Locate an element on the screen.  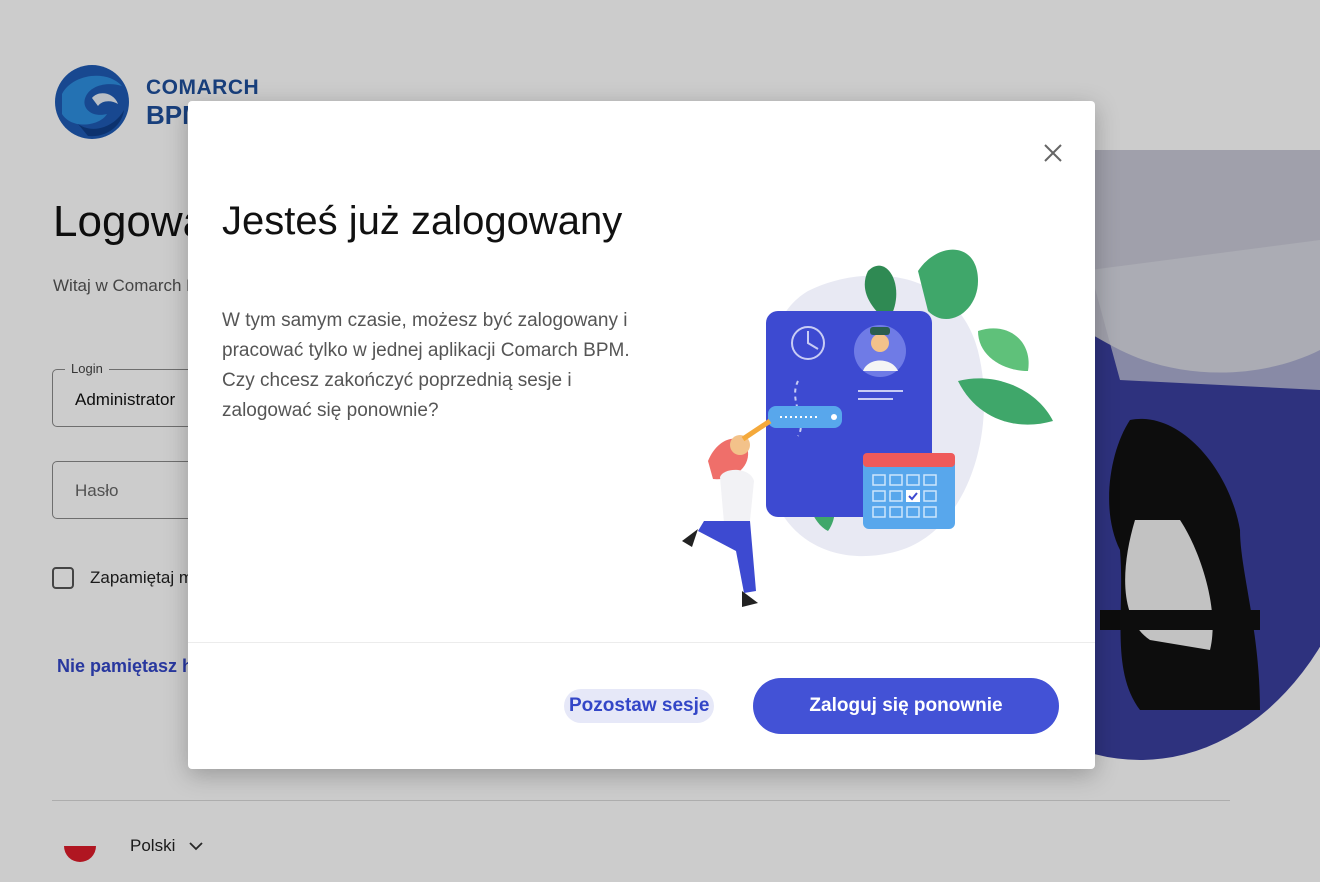
relogin-button: Zaloguj się ponownie is located at coordinates (906, 706).